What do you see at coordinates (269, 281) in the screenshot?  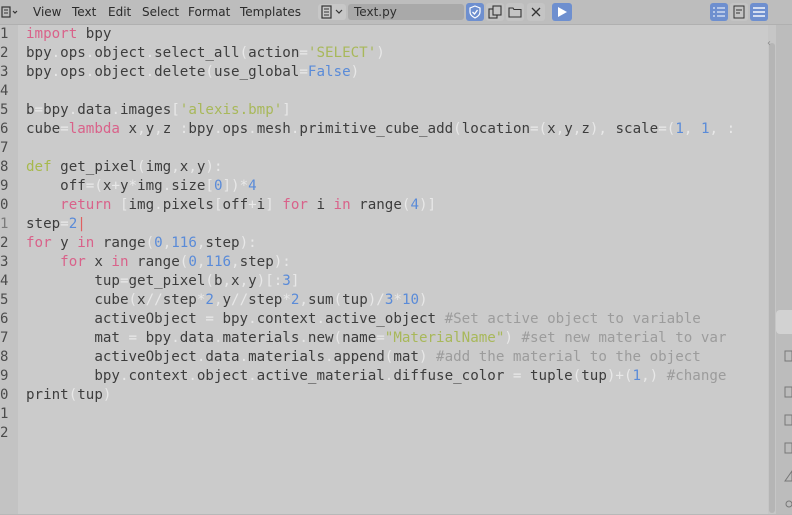 I see `code-token: )[:` at bounding box center [269, 281].